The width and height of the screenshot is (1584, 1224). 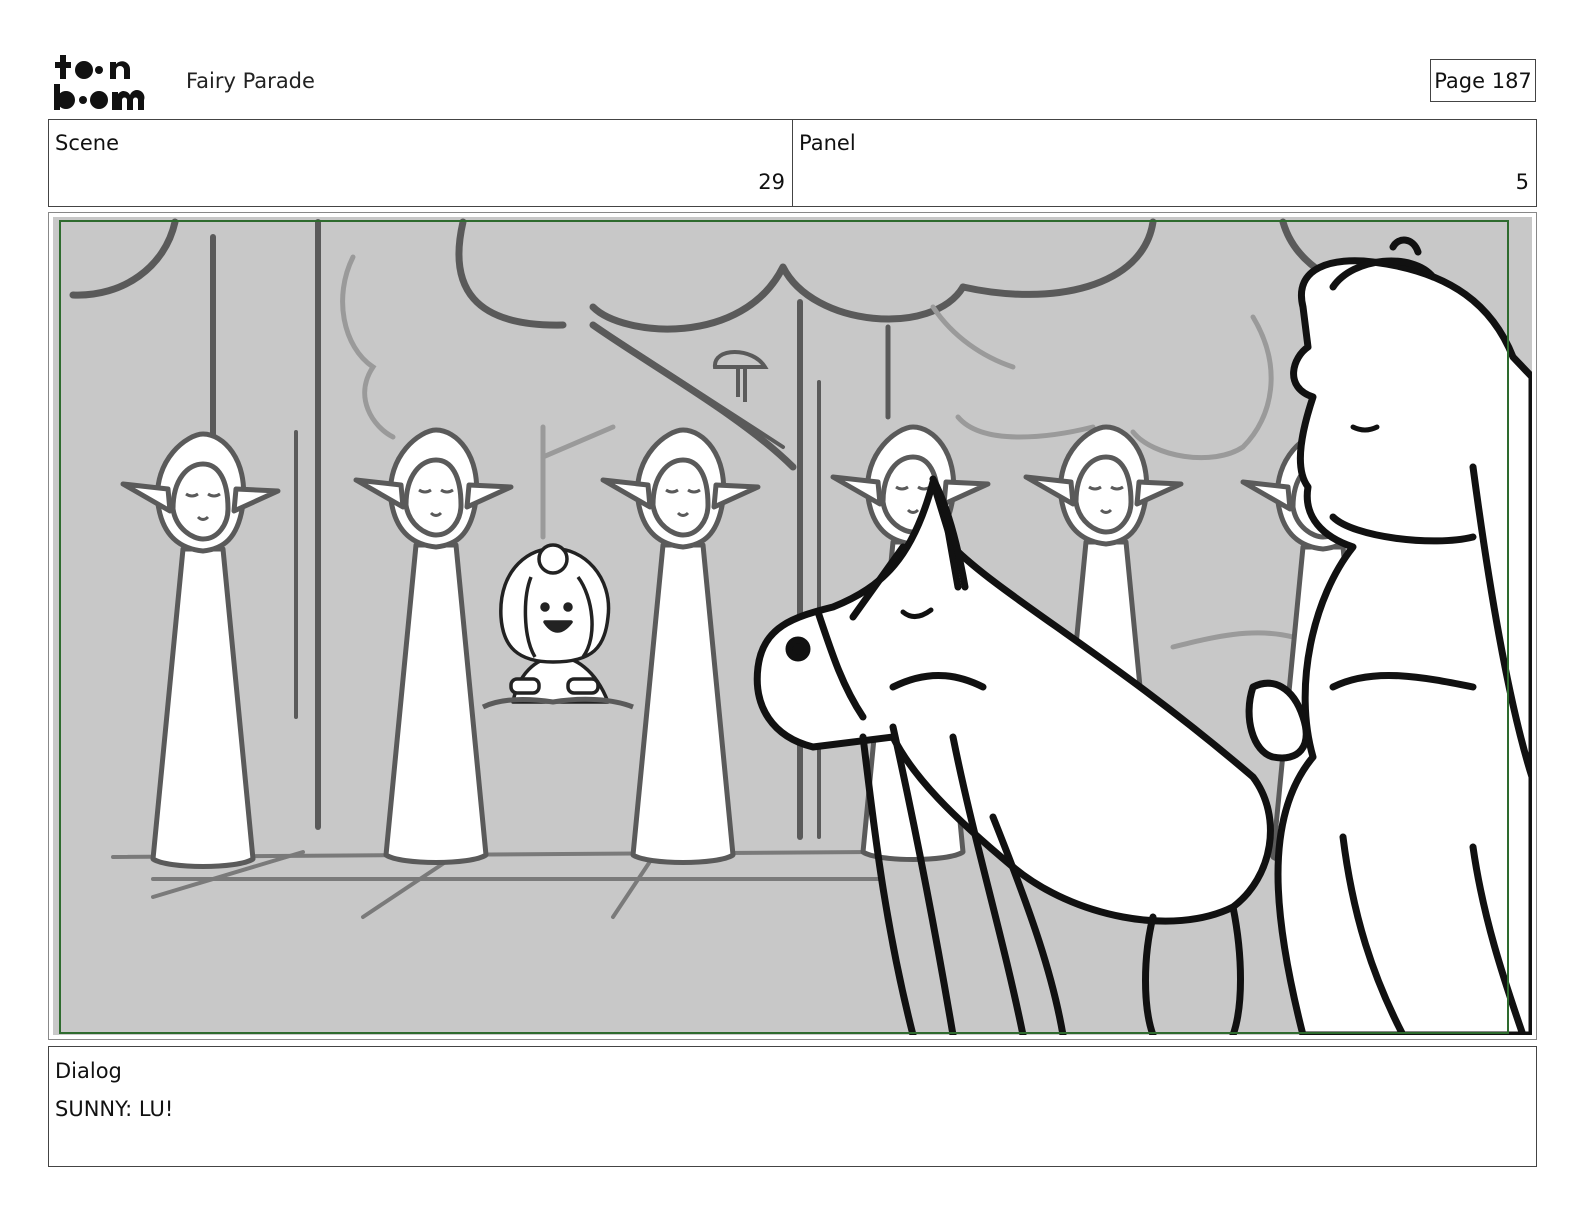 I want to click on scene-panel-info: Scene 29 Panel 5, so click(x=792, y=163).